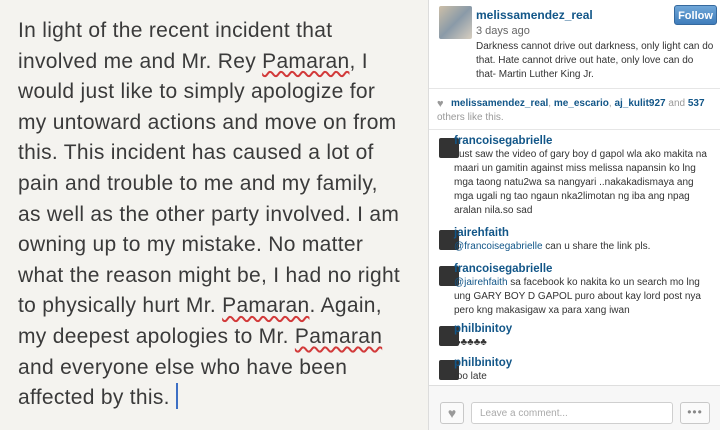 The width and height of the screenshot is (720, 430). Describe the element at coordinates (207, 122) in the screenshot. I see `note-line: my untoward actions and move on from` at that location.